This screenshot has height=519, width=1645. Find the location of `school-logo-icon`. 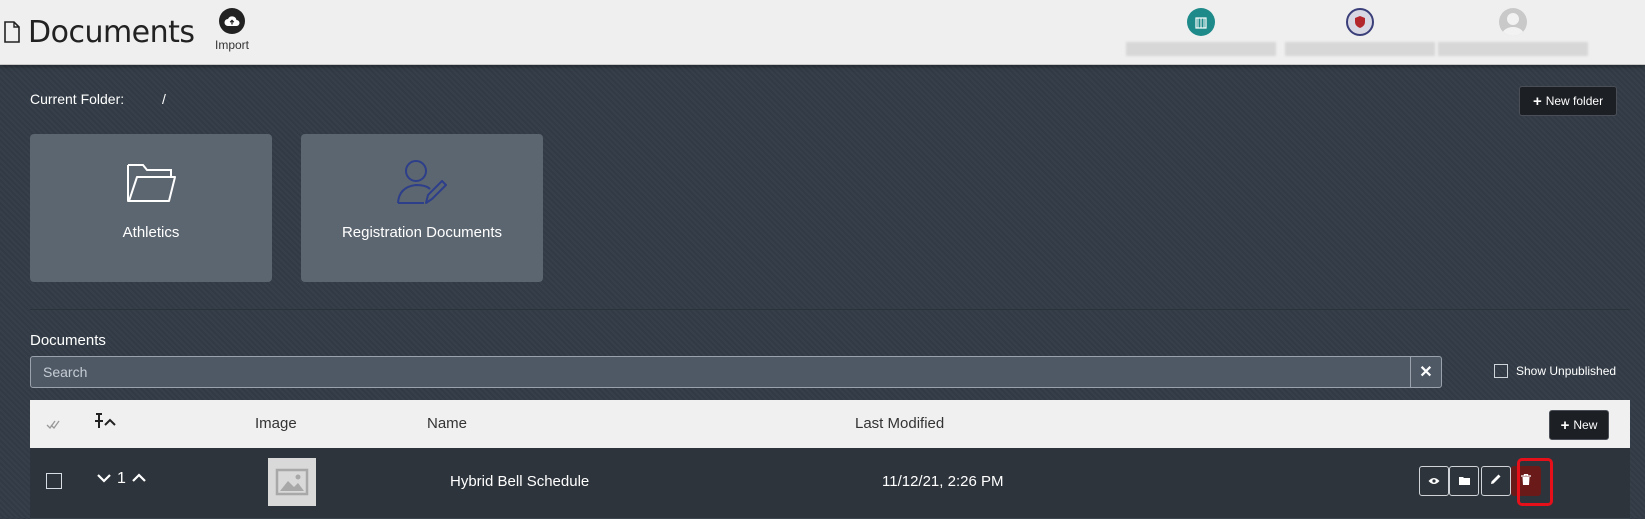

school-logo-icon is located at coordinates (1201, 22).